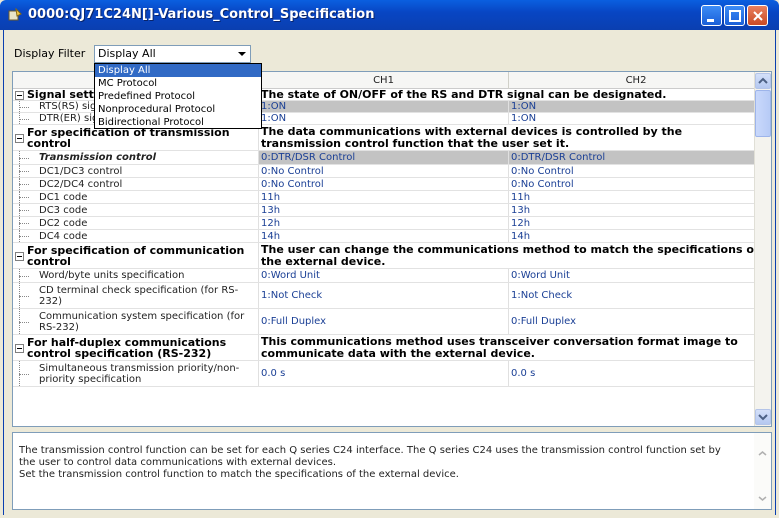 This screenshot has width=779, height=518. What do you see at coordinates (636, 275) in the screenshot?
I see `ch2-value-cell: 0:Word Unit` at bounding box center [636, 275].